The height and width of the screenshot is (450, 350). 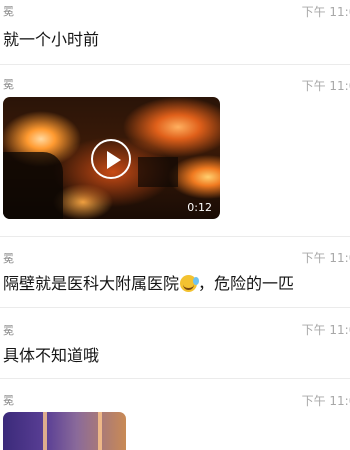 I want to click on message-text: 具体不知道哦, so click(x=51, y=354).